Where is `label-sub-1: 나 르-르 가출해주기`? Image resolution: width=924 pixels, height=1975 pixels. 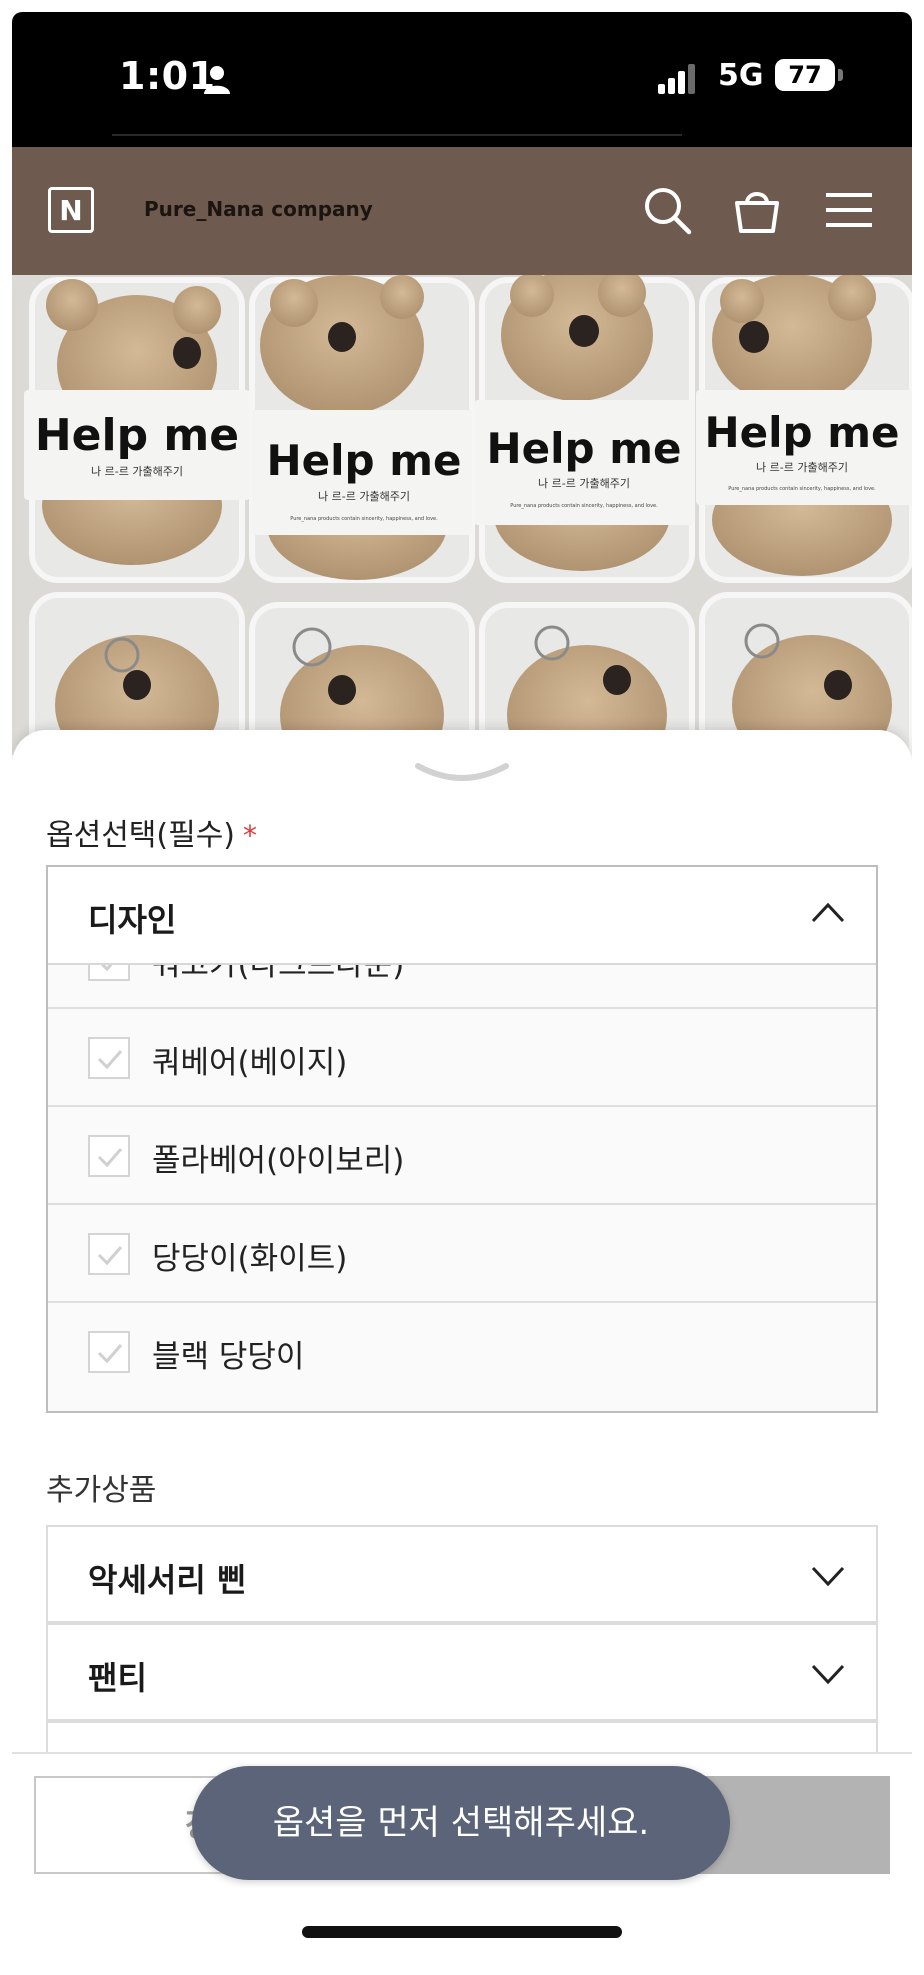
label-sub-1: 나 르-르 가출해주기 is located at coordinates (137, 471).